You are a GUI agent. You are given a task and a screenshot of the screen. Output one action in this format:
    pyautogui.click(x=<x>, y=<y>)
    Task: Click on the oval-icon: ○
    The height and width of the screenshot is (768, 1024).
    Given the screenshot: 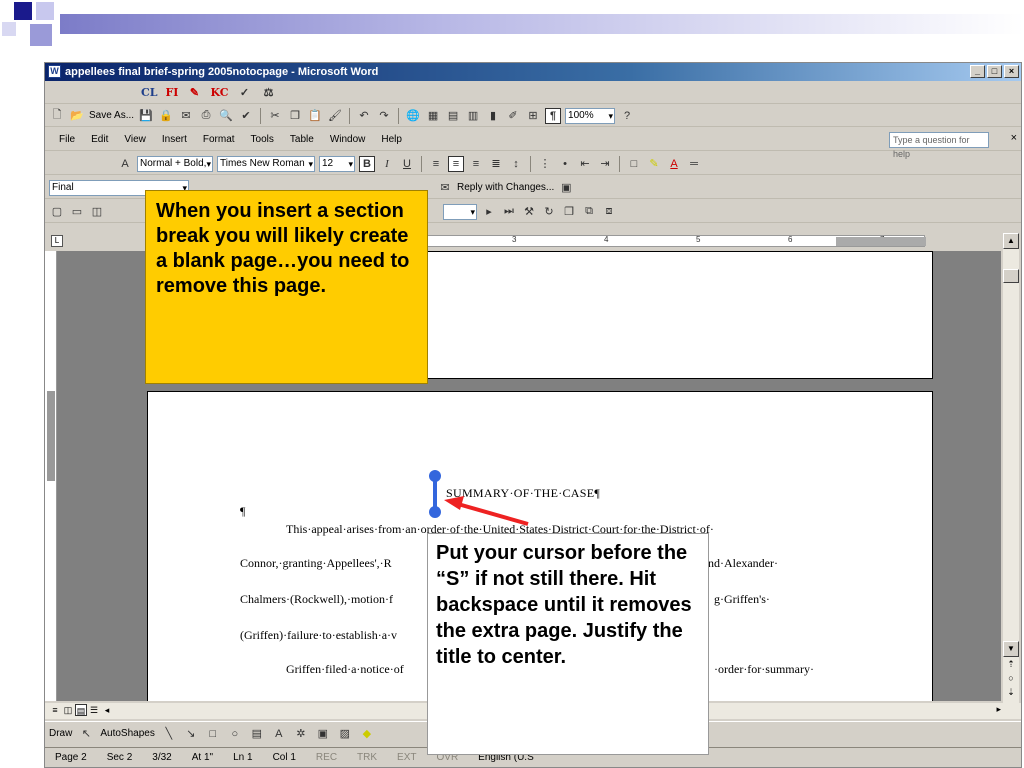 What is the action you would take?
    pyautogui.click(x=235, y=734)
    